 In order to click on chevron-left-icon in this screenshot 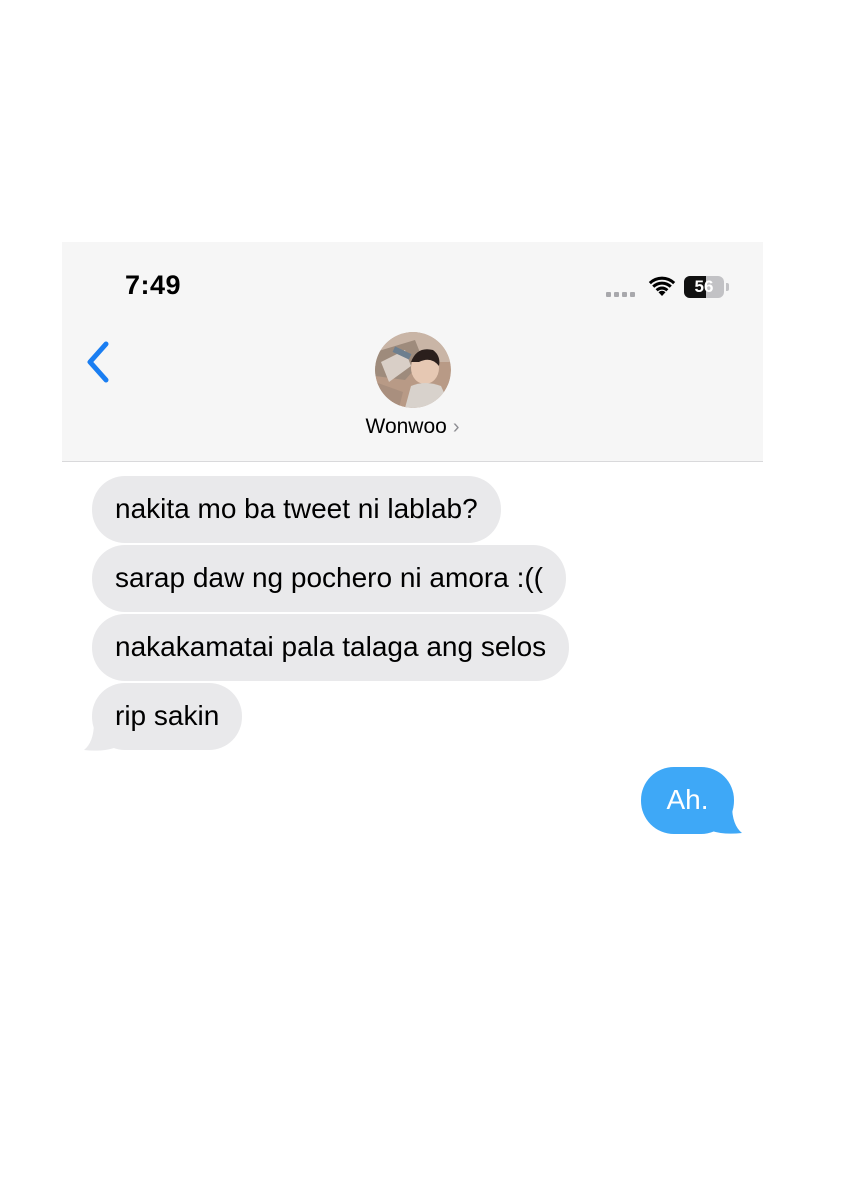, I will do `click(98, 362)`.